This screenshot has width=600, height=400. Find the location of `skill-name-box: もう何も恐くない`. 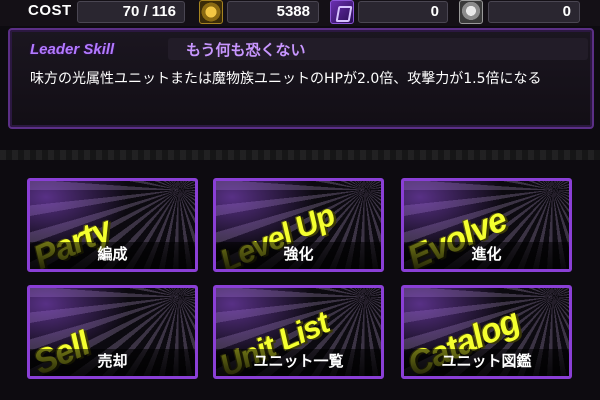

skill-name-box: もう何も恐くない is located at coordinates (378, 49).